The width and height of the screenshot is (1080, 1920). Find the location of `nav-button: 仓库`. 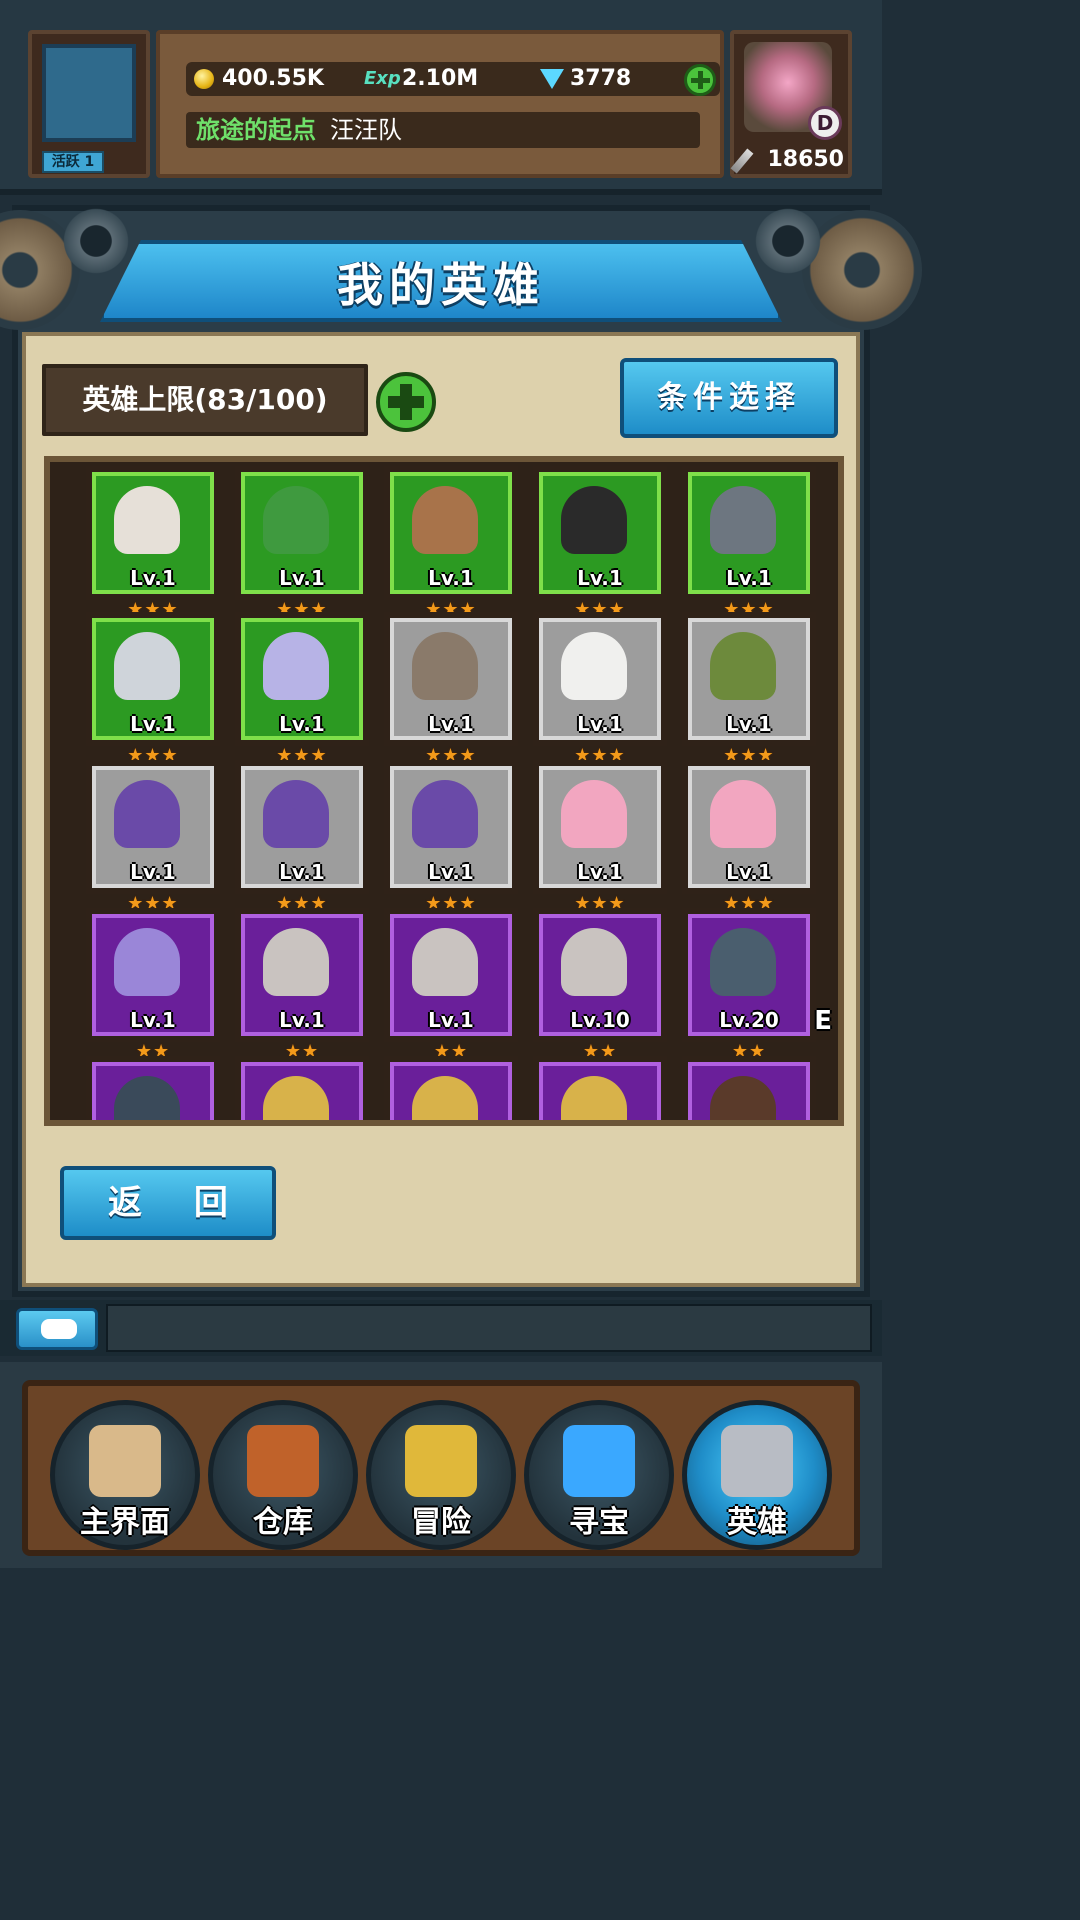

nav-button: 仓库 is located at coordinates (283, 1475).